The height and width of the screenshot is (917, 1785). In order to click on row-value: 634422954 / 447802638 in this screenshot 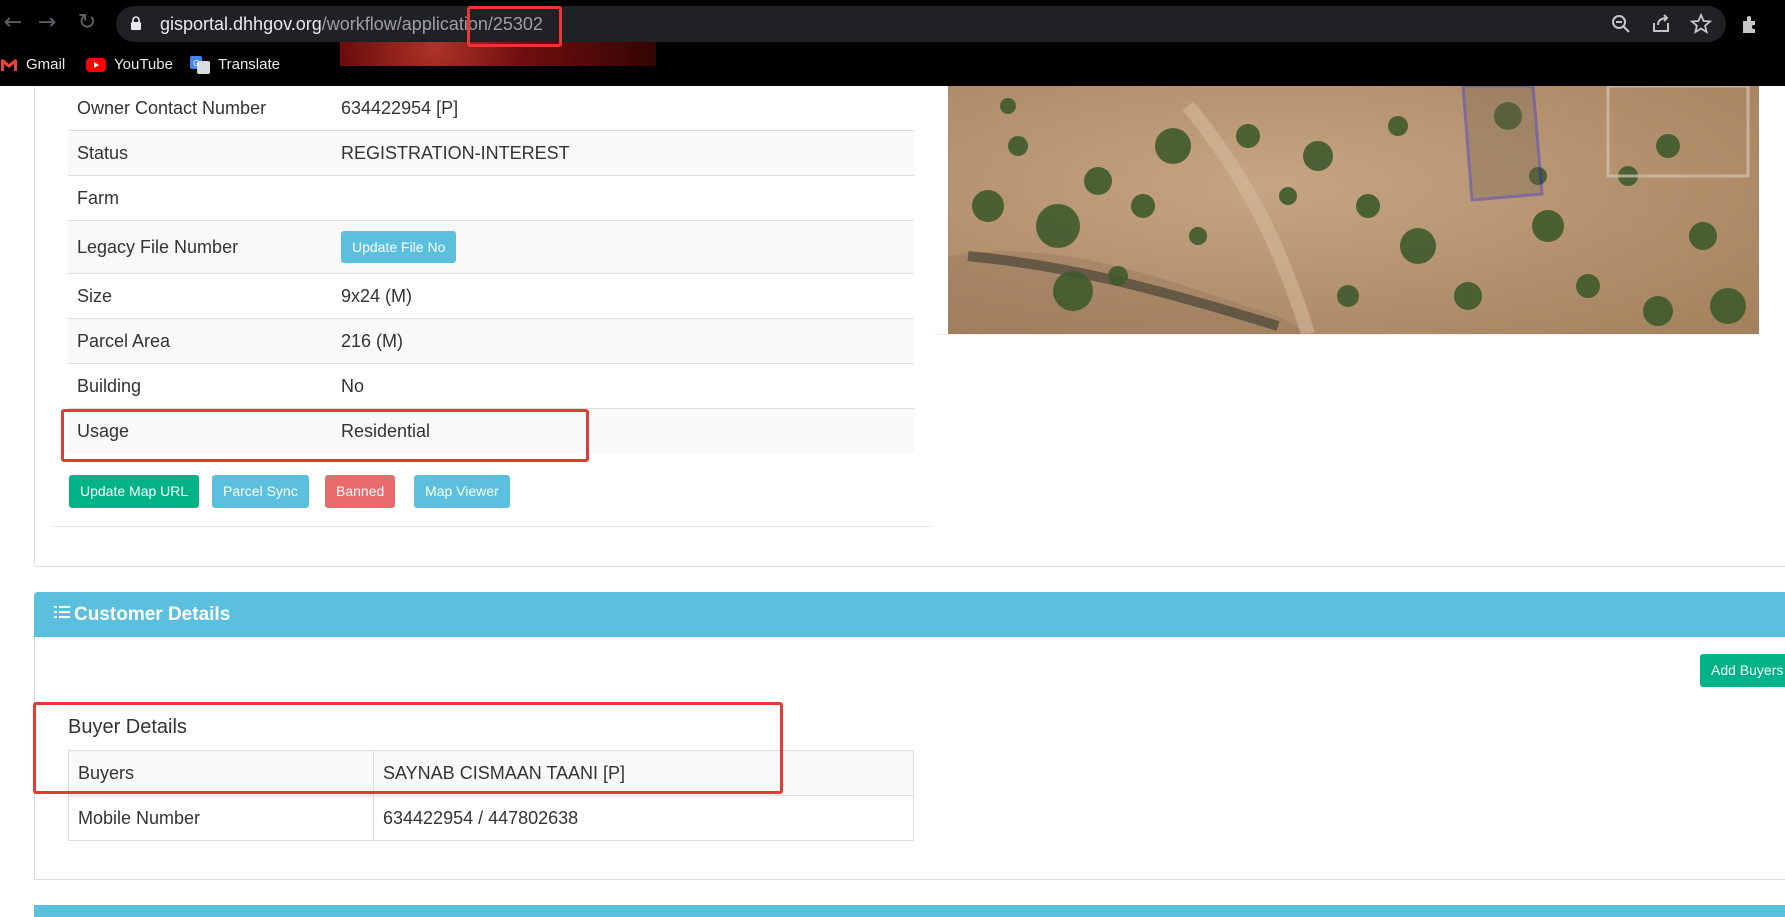, I will do `click(643, 818)`.